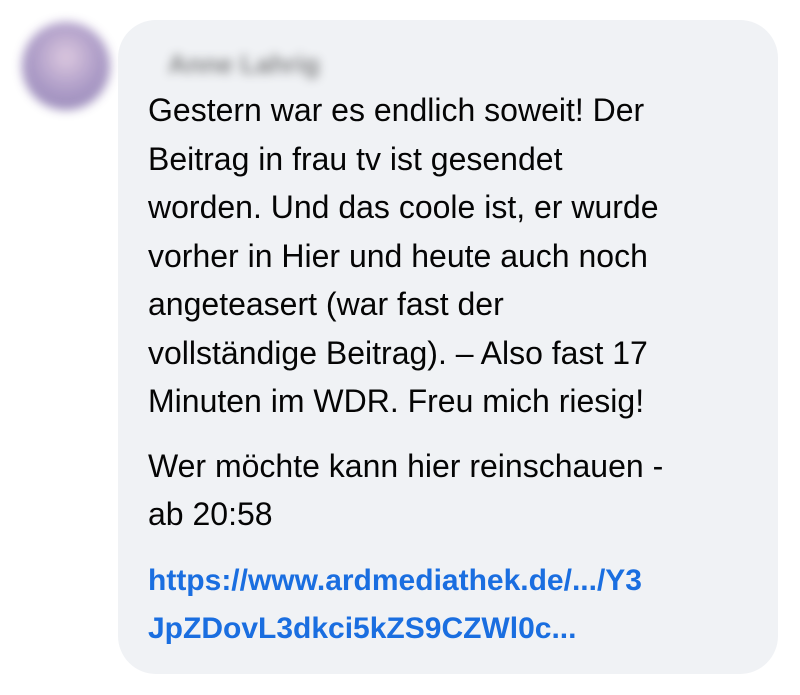 This screenshot has height=695, width=800. Describe the element at coordinates (458, 64) in the screenshot. I see `comment-author-name: Anne Lahrig` at that location.